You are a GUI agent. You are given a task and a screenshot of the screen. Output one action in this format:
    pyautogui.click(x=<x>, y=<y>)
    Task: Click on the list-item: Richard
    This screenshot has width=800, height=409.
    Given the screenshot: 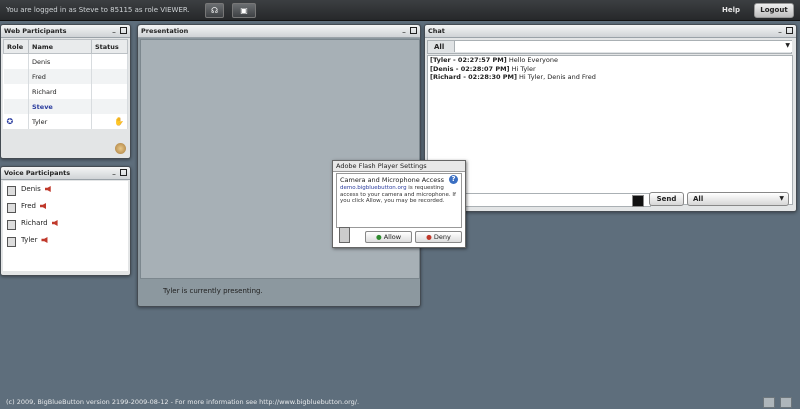 What is the action you would take?
    pyautogui.click(x=65, y=223)
    